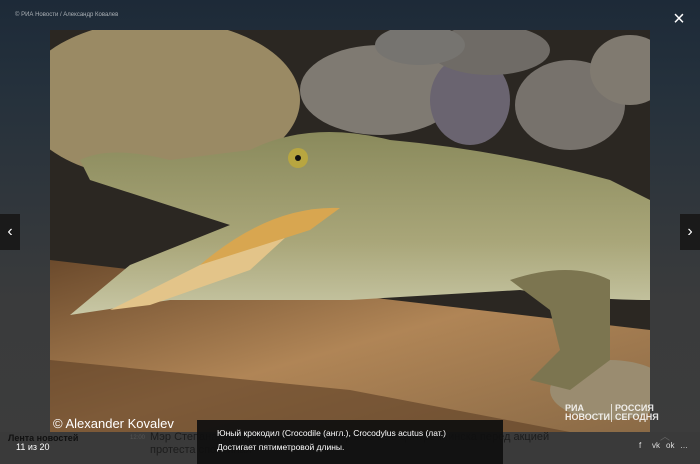  I want to click on news-time: 12:00, so click(138, 438).